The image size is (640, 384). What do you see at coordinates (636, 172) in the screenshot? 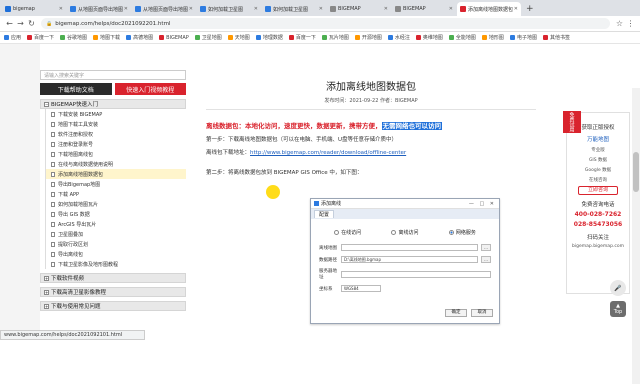
I see `scrollbar-thumb` at bounding box center [636, 172].